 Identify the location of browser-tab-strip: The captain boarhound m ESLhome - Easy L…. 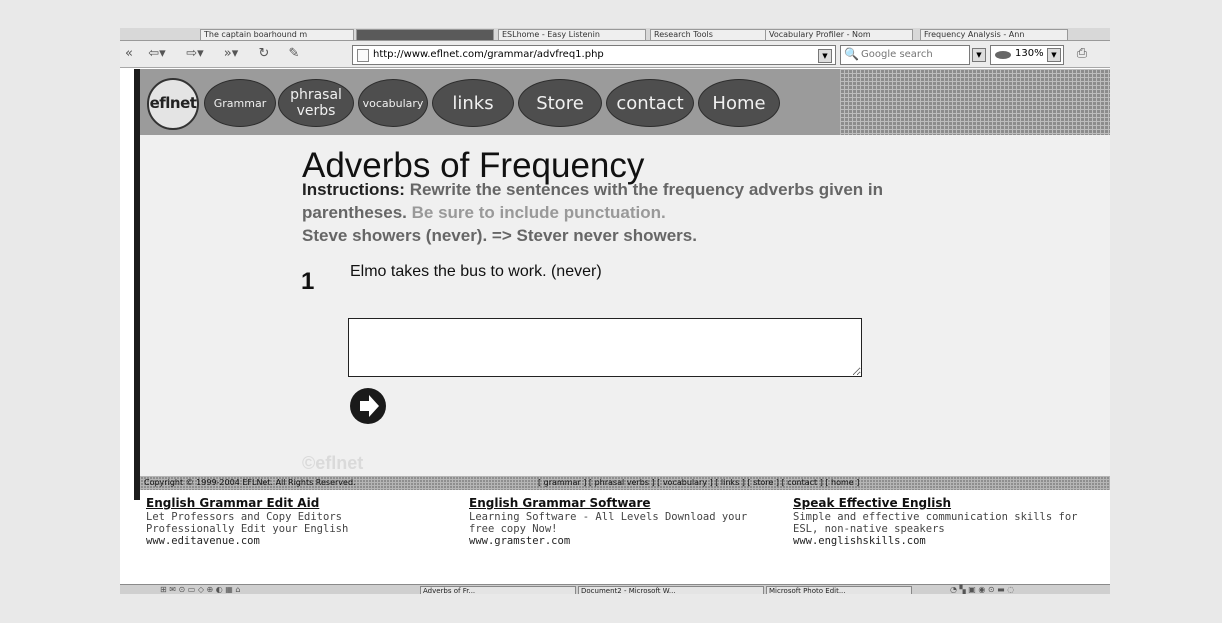
(615, 34).